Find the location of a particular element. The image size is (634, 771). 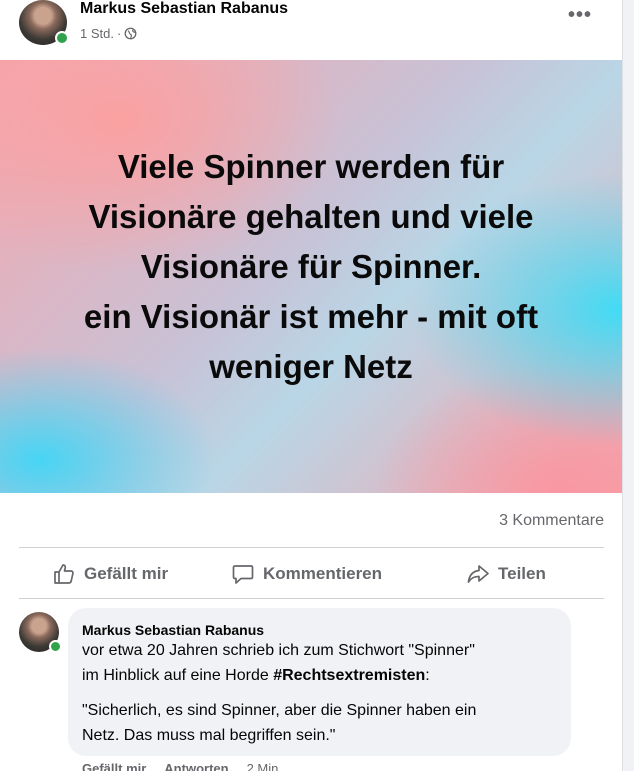

share-button: Teilen is located at coordinates (506, 574).